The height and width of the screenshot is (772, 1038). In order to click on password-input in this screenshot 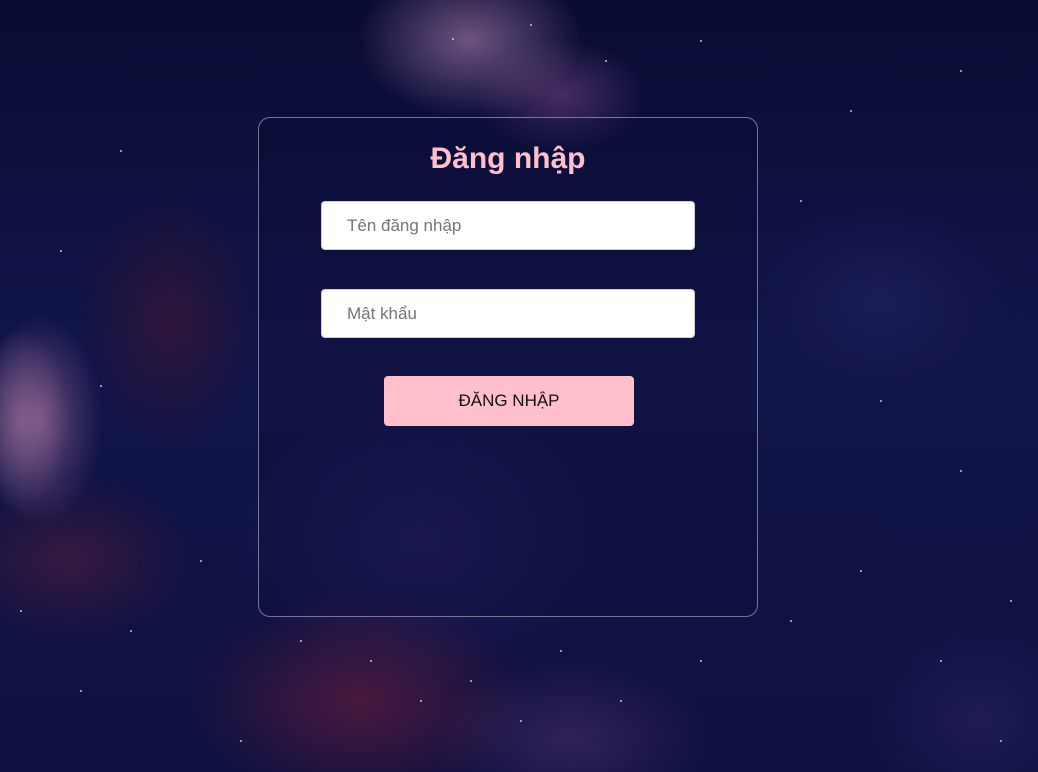, I will do `click(508, 313)`.